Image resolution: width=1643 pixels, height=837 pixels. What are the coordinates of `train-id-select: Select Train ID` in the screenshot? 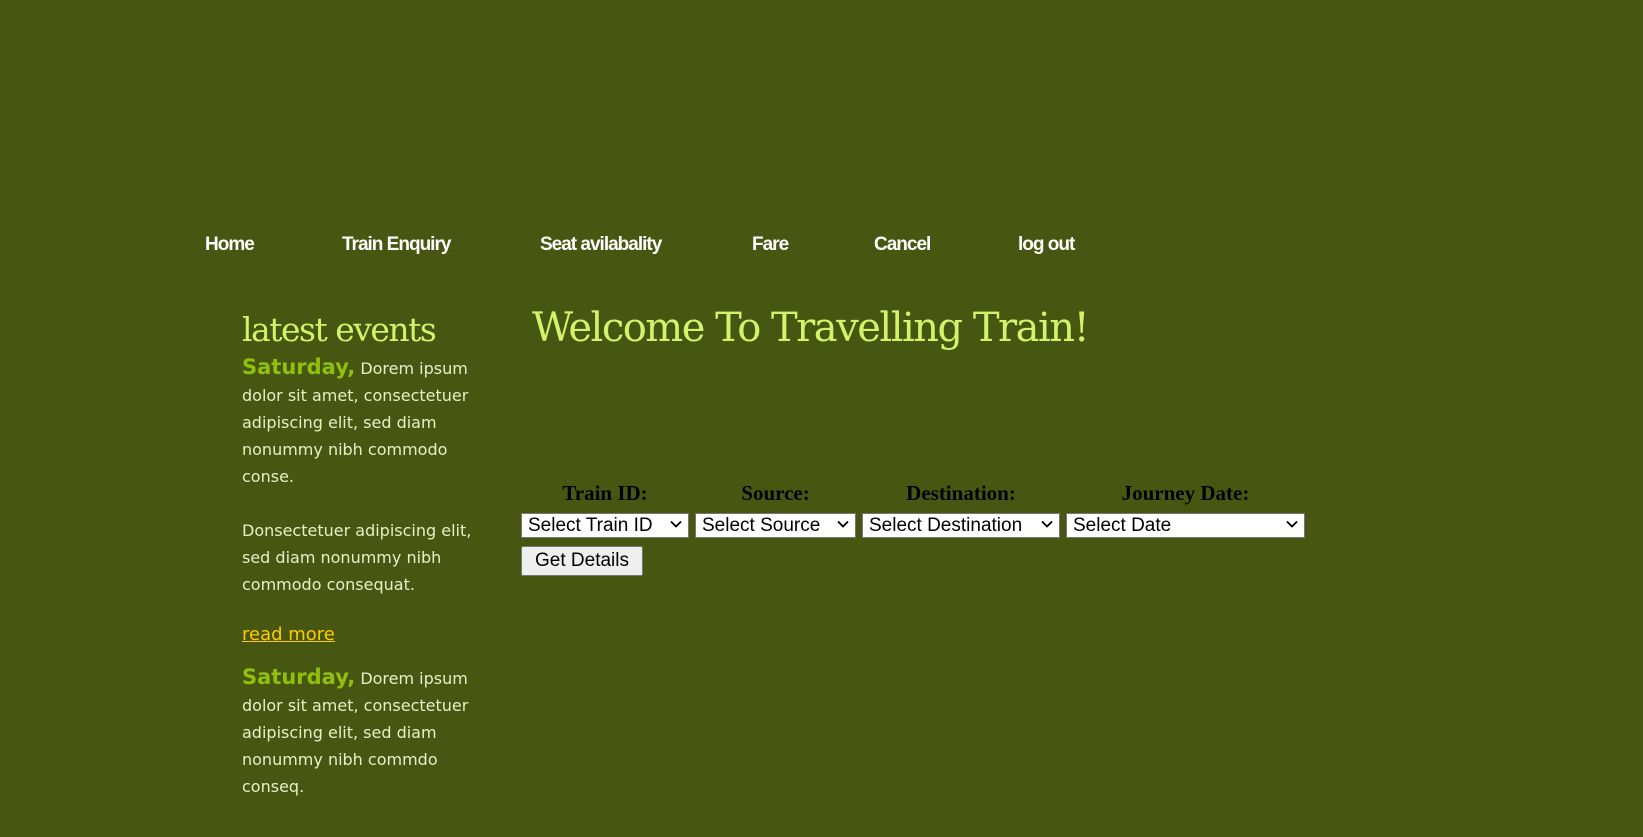 It's located at (605, 525).